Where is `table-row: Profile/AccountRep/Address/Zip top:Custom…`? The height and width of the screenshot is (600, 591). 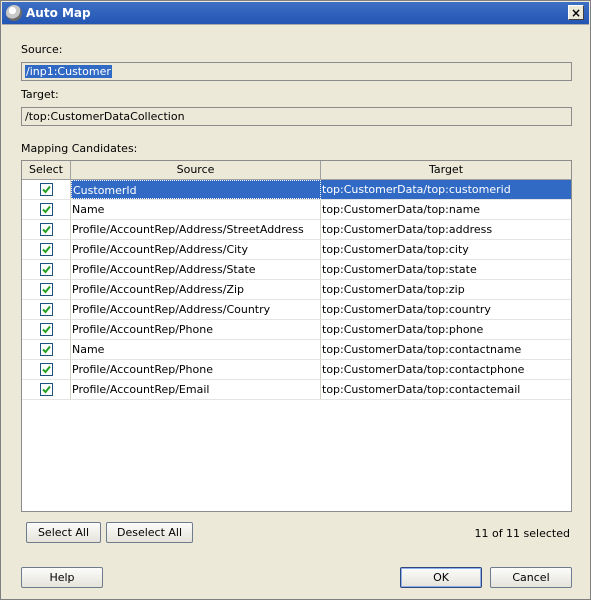 table-row: Profile/AccountRep/Address/Zip top:Custom… is located at coordinates (296, 290).